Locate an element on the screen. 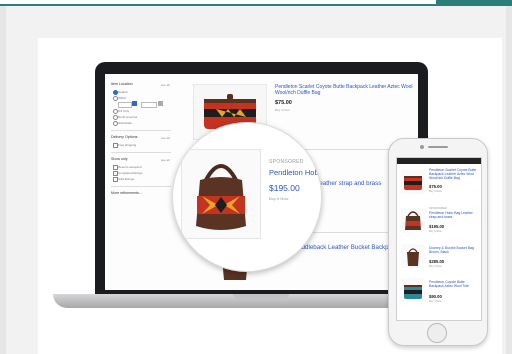 Image resolution: width=512 pixels, height=354 pixels. zip-input is located at coordinates (149, 105).